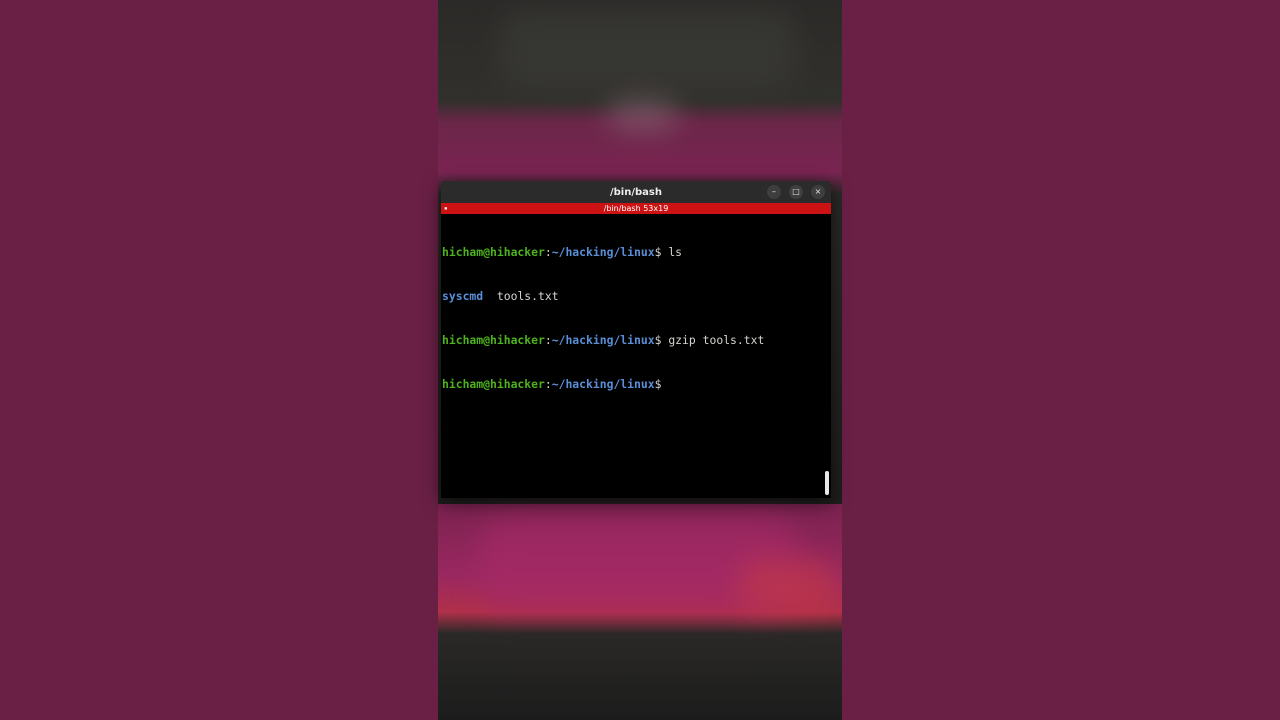  What do you see at coordinates (716, 339) in the screenshot?
I see `command-text: gzip tools.txt` at bounding box center [716, 339].